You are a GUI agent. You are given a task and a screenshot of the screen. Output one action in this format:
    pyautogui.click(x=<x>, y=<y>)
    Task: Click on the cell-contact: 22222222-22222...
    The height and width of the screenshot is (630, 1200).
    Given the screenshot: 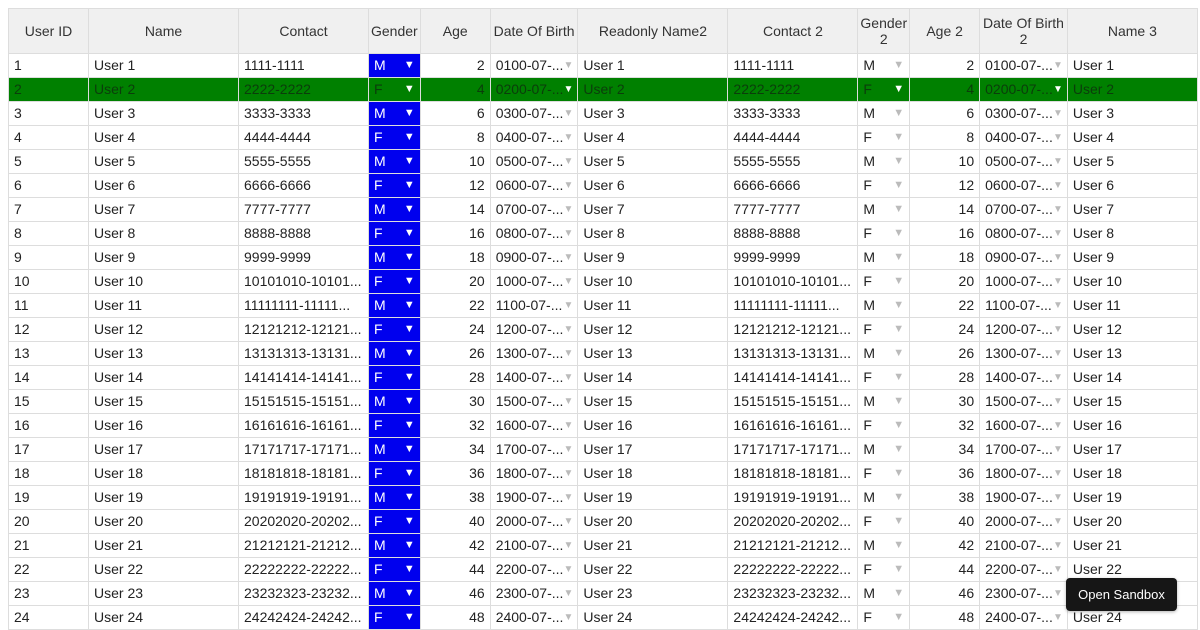 What is the action you would take?
    pyautogui.click(x=303, y=569)
    